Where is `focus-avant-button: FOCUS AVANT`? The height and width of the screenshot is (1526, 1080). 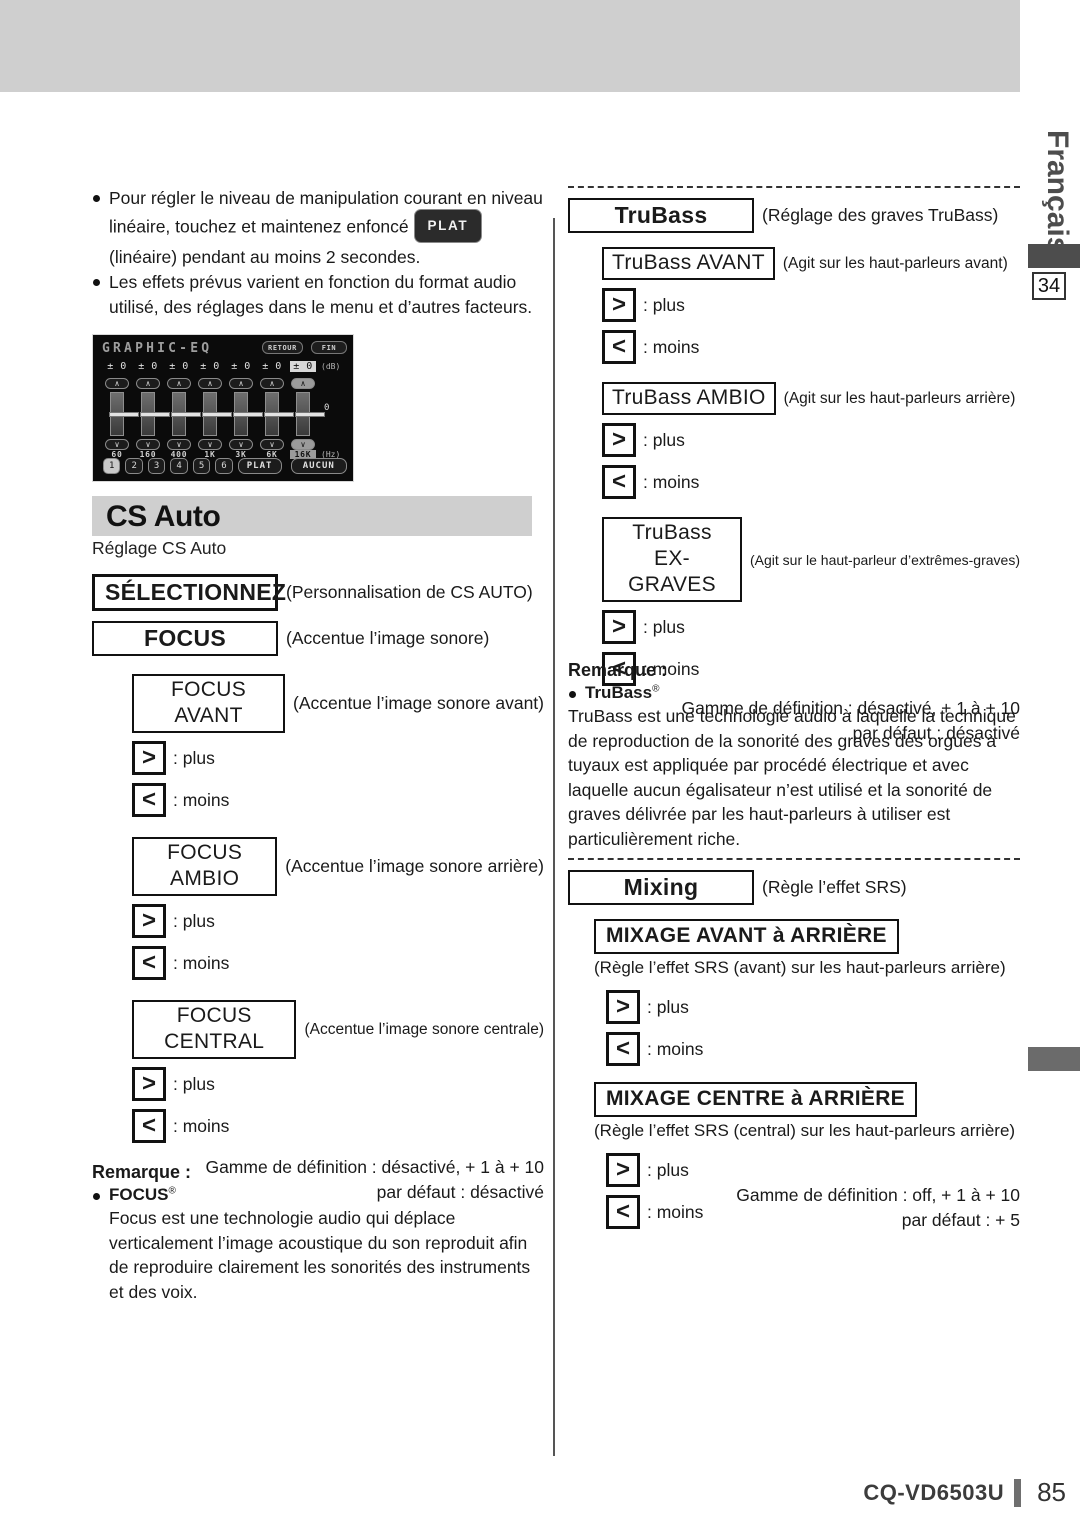 focus-avant-button: FOCUS AVANT is located at coordinates (209, 703).